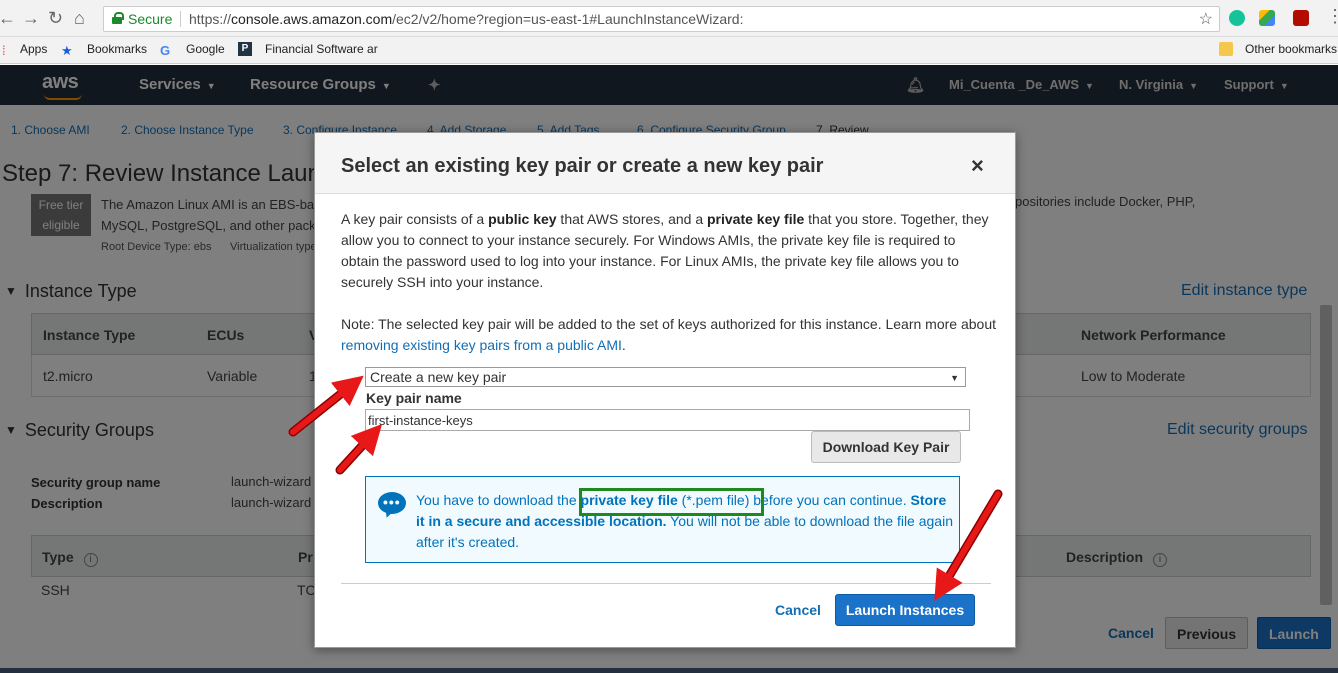  What do you see at coordinates (954, 378) in the screenshot?
I see `chevron-down-icon: ▼` at bounding box center [954, 378].